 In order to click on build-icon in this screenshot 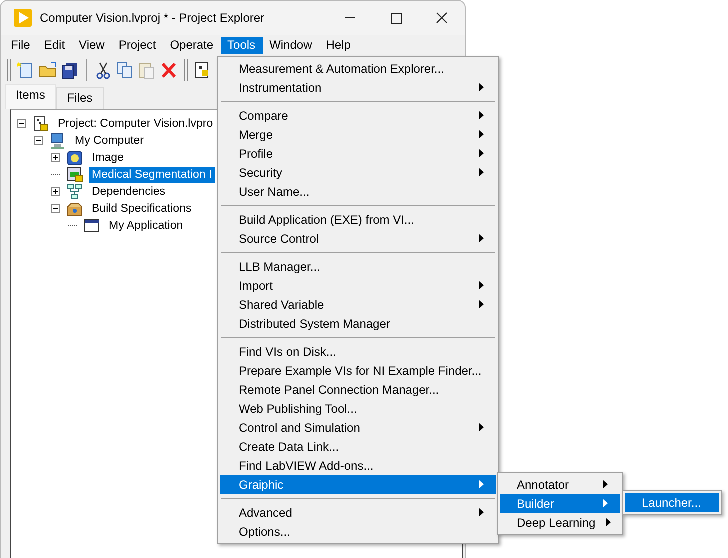, I will do `click(75, 208)`.